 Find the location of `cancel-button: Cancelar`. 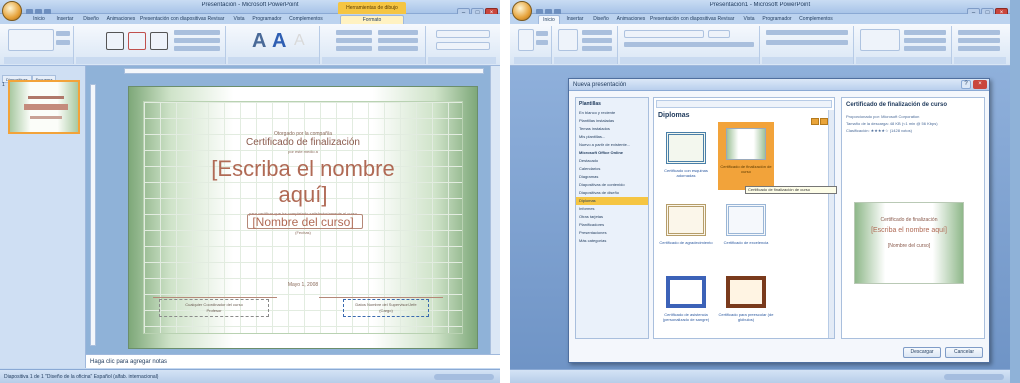

cancel-button: Cancelar is located at coordinates (964, 352).